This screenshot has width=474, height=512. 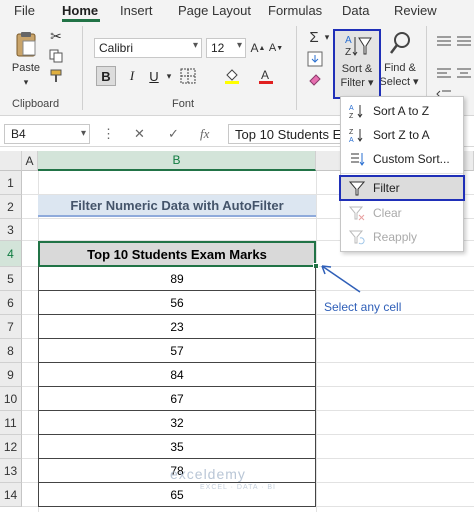 I want to click on watermark-tagline: EXCEL · DATA · BI, so click(x=238, y=487).